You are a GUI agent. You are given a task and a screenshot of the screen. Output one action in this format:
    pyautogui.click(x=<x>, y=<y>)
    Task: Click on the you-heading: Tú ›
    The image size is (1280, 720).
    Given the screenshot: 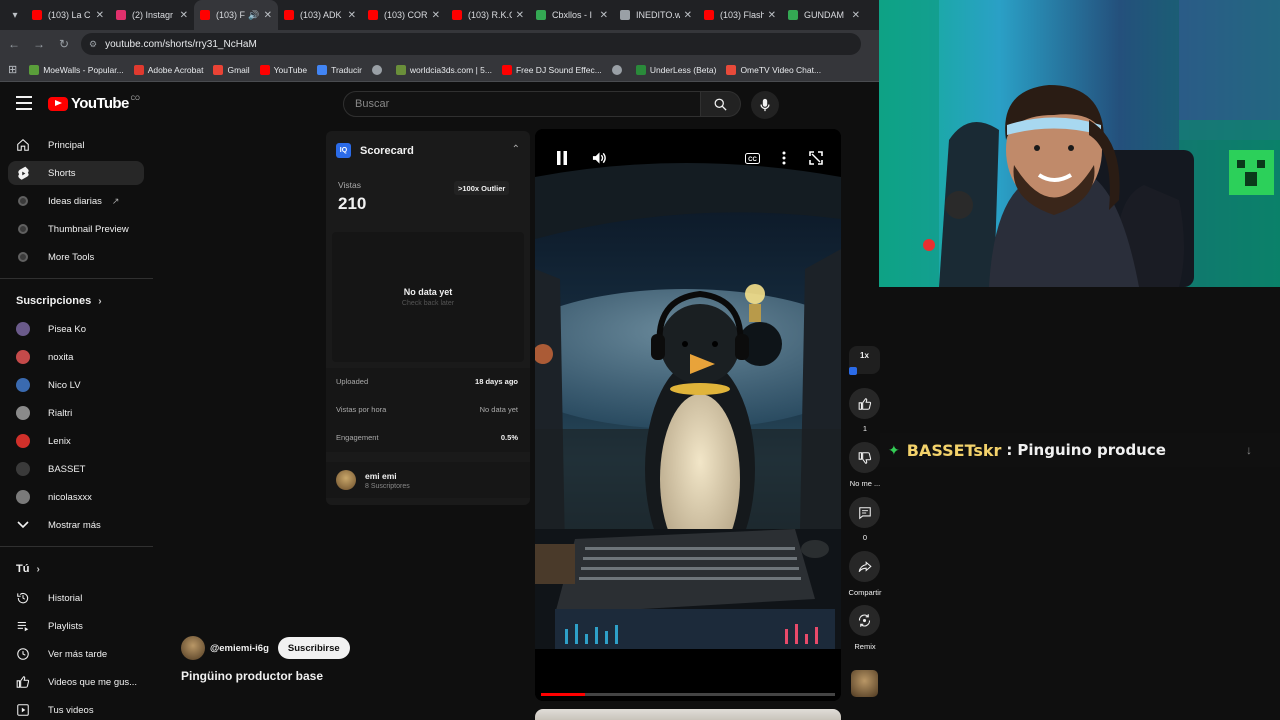 What is the action you would take?
    pyautogui.click(x=28, y=569)
    